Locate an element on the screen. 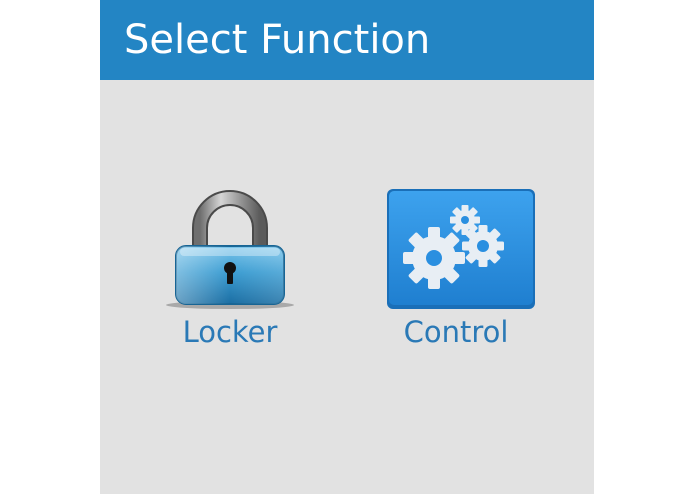 This screenshot has width=695, height=494. header-bar: Select Function is located at coordinates (347, 40).